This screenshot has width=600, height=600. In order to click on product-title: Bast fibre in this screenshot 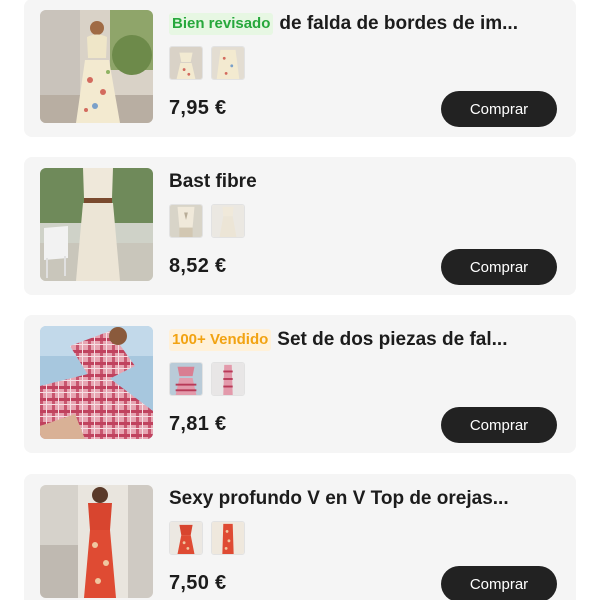, I will do `click(366, 182)`.